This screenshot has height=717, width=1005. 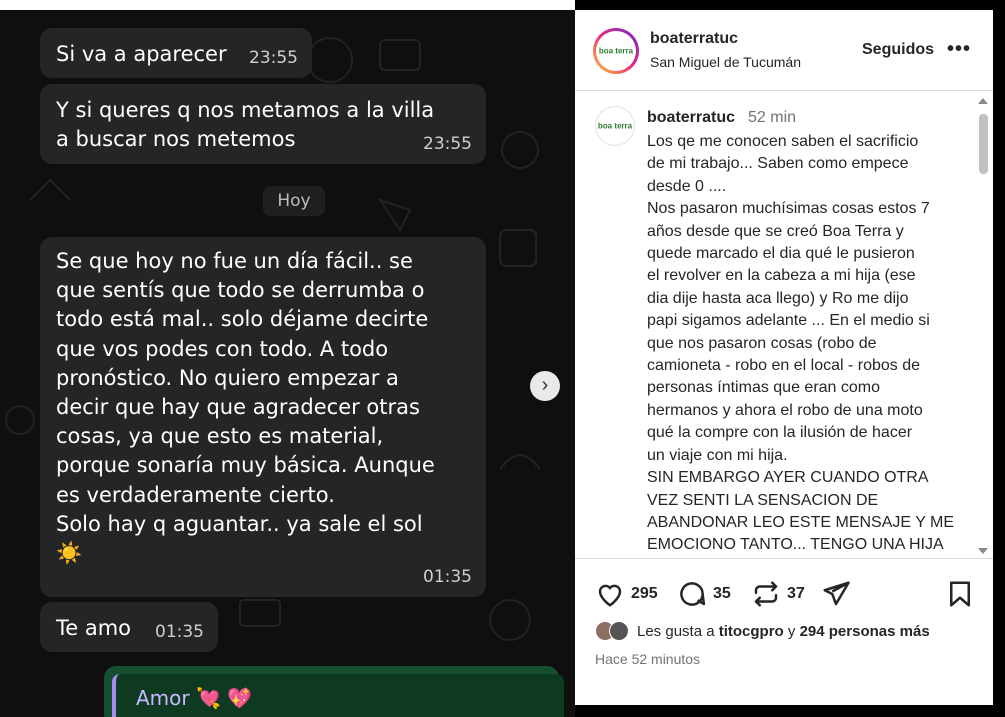 I want to click on chat-message: Si va a aparecer 23:55, so click(x=176, y=53).